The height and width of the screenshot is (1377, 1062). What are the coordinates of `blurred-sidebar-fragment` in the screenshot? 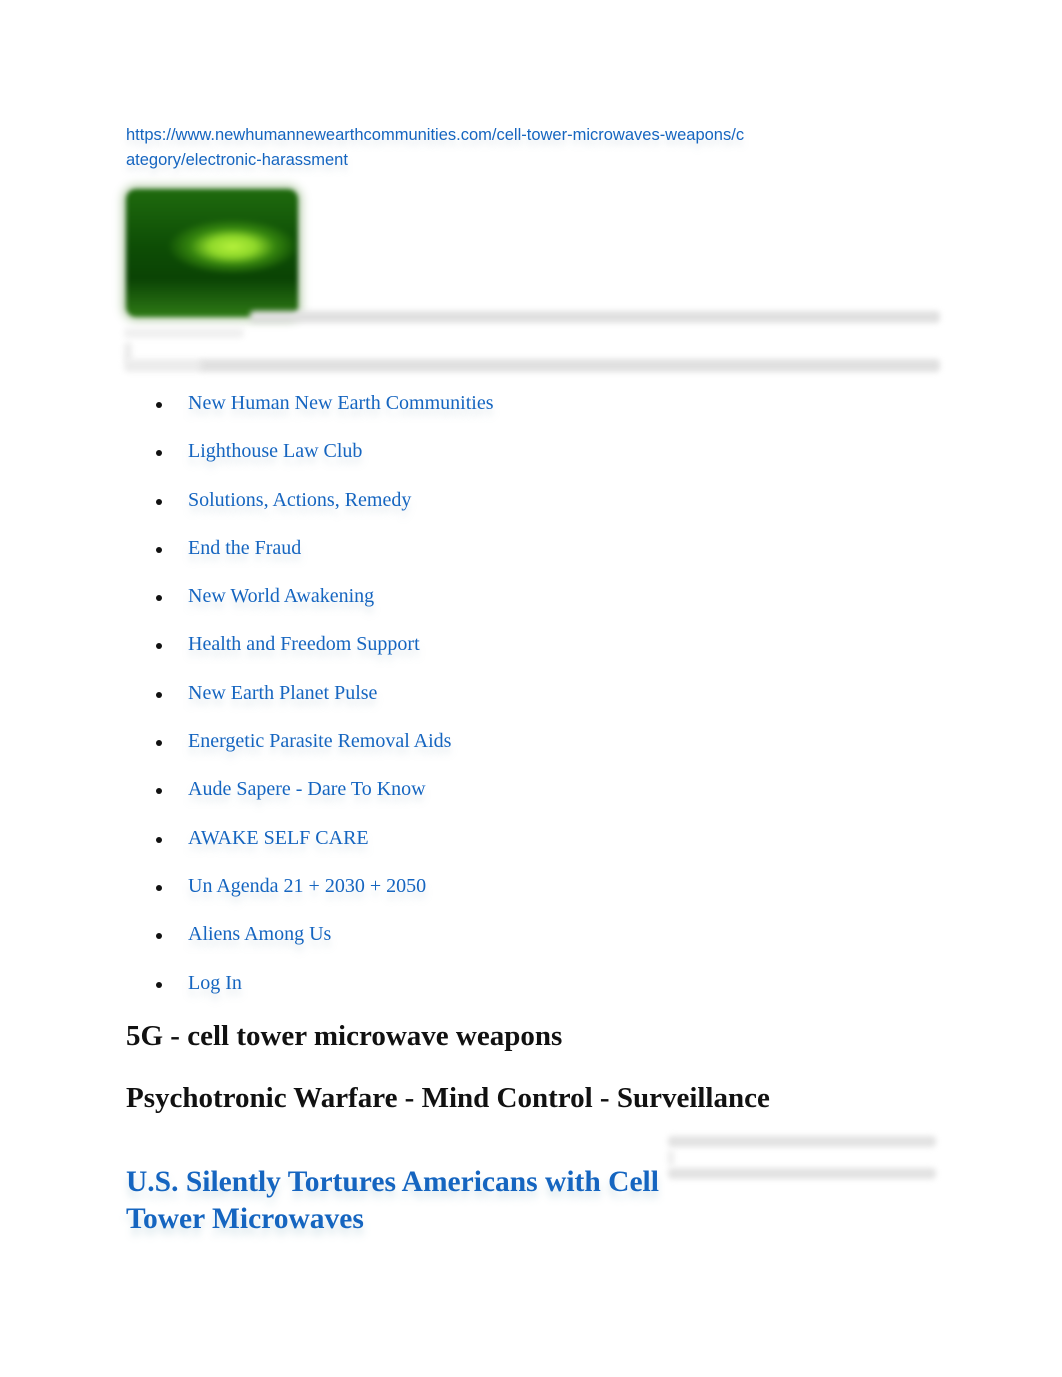 It's located at (671, 1158).